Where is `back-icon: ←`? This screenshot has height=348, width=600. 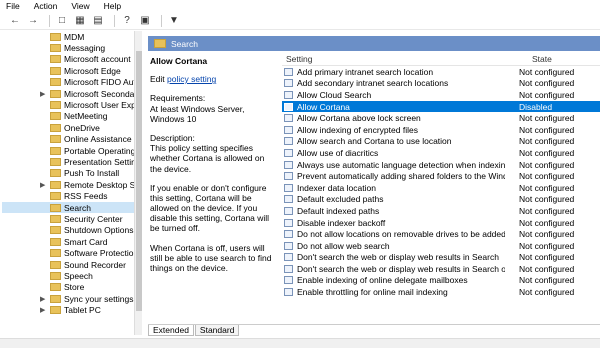
back-icon: ← is located at coordinates (15, 21).